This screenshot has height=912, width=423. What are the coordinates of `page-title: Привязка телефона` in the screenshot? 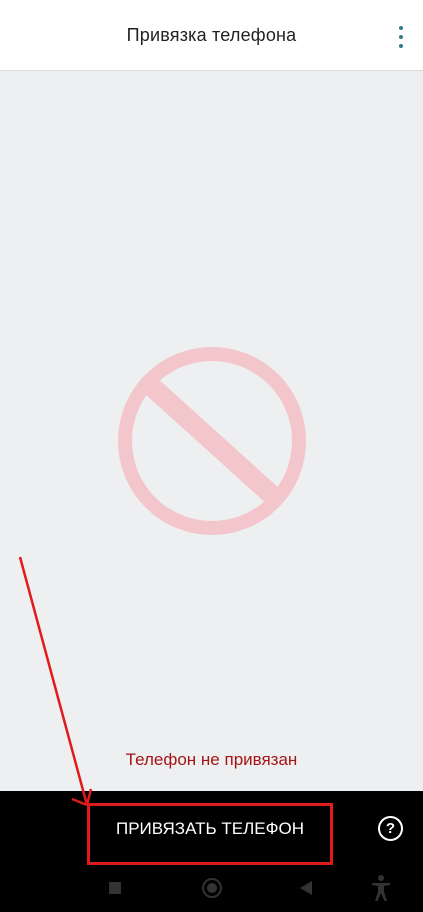 It's located at (211, 34).